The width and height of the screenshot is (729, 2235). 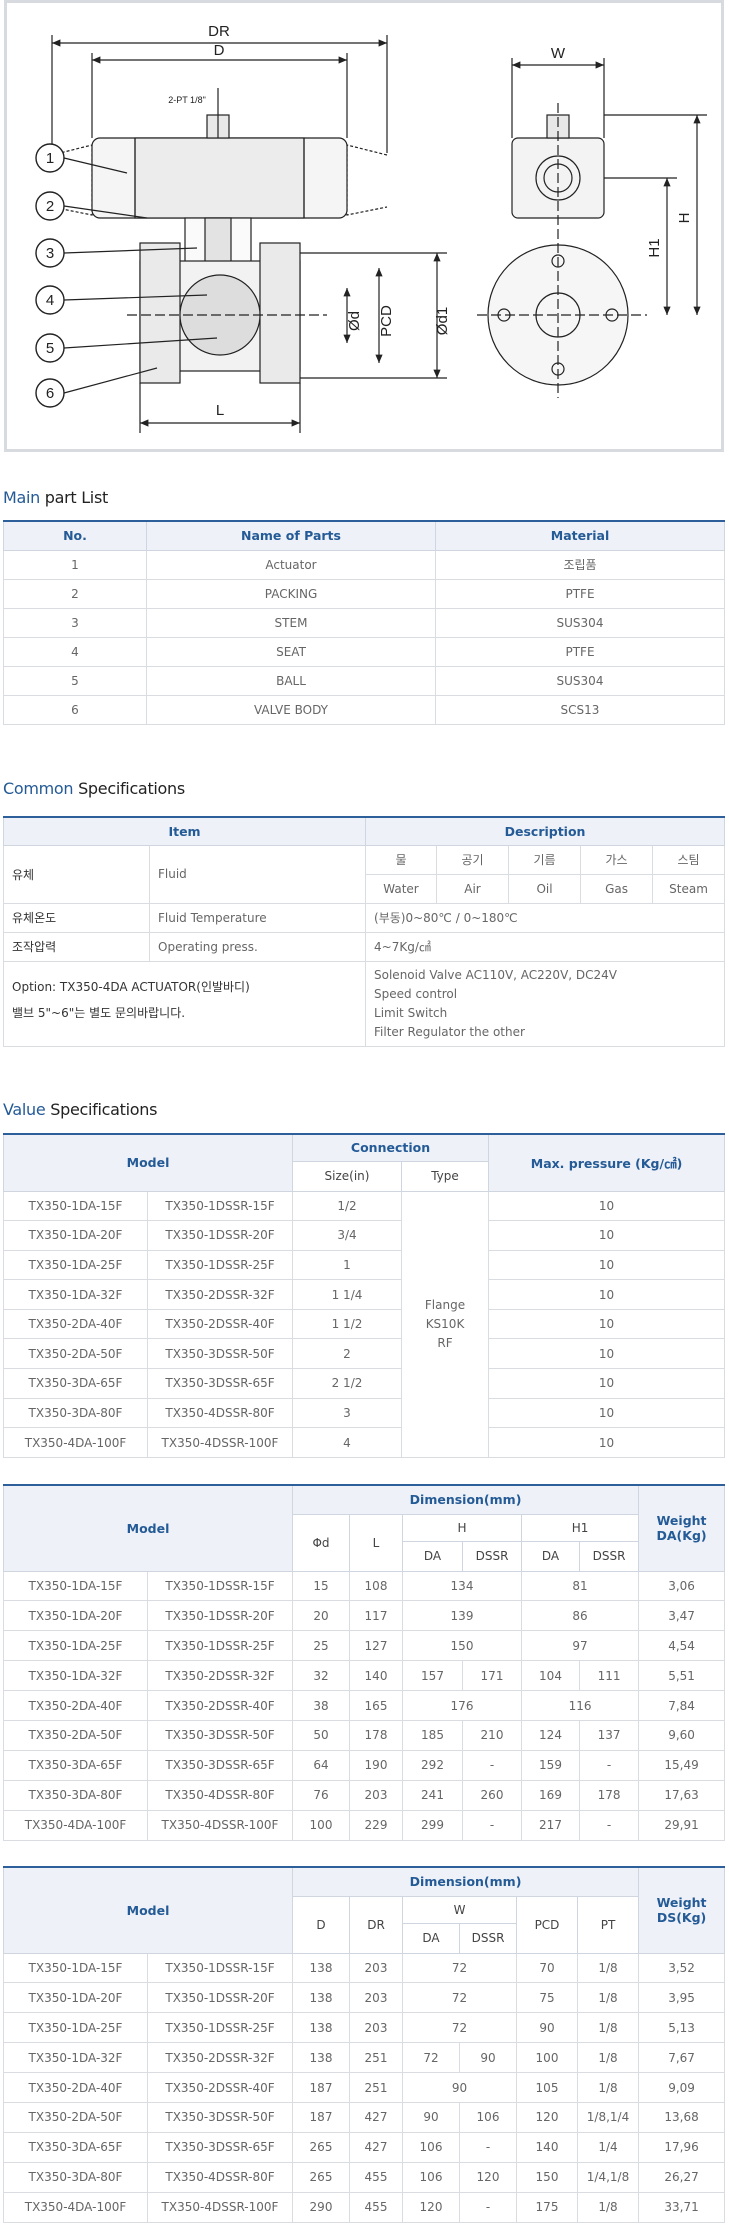 I want to click on col-pt: PT, so click(x=608, y=1924).